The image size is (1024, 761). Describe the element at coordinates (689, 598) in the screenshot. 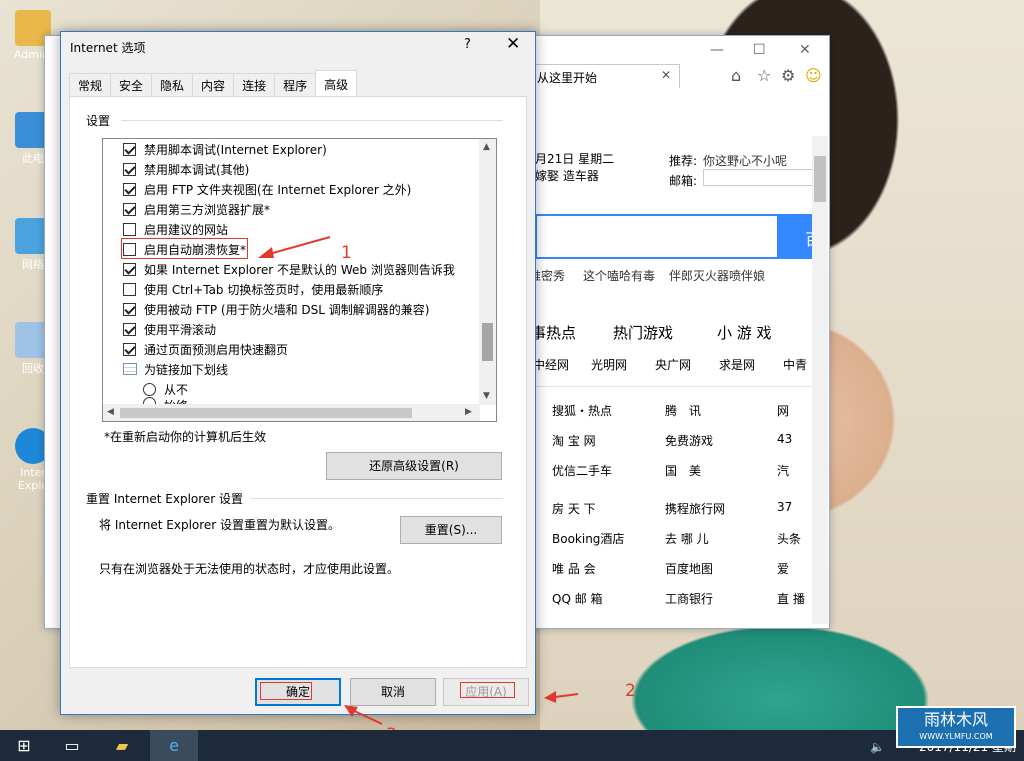

I see `site-link: 工商银行` at that location.